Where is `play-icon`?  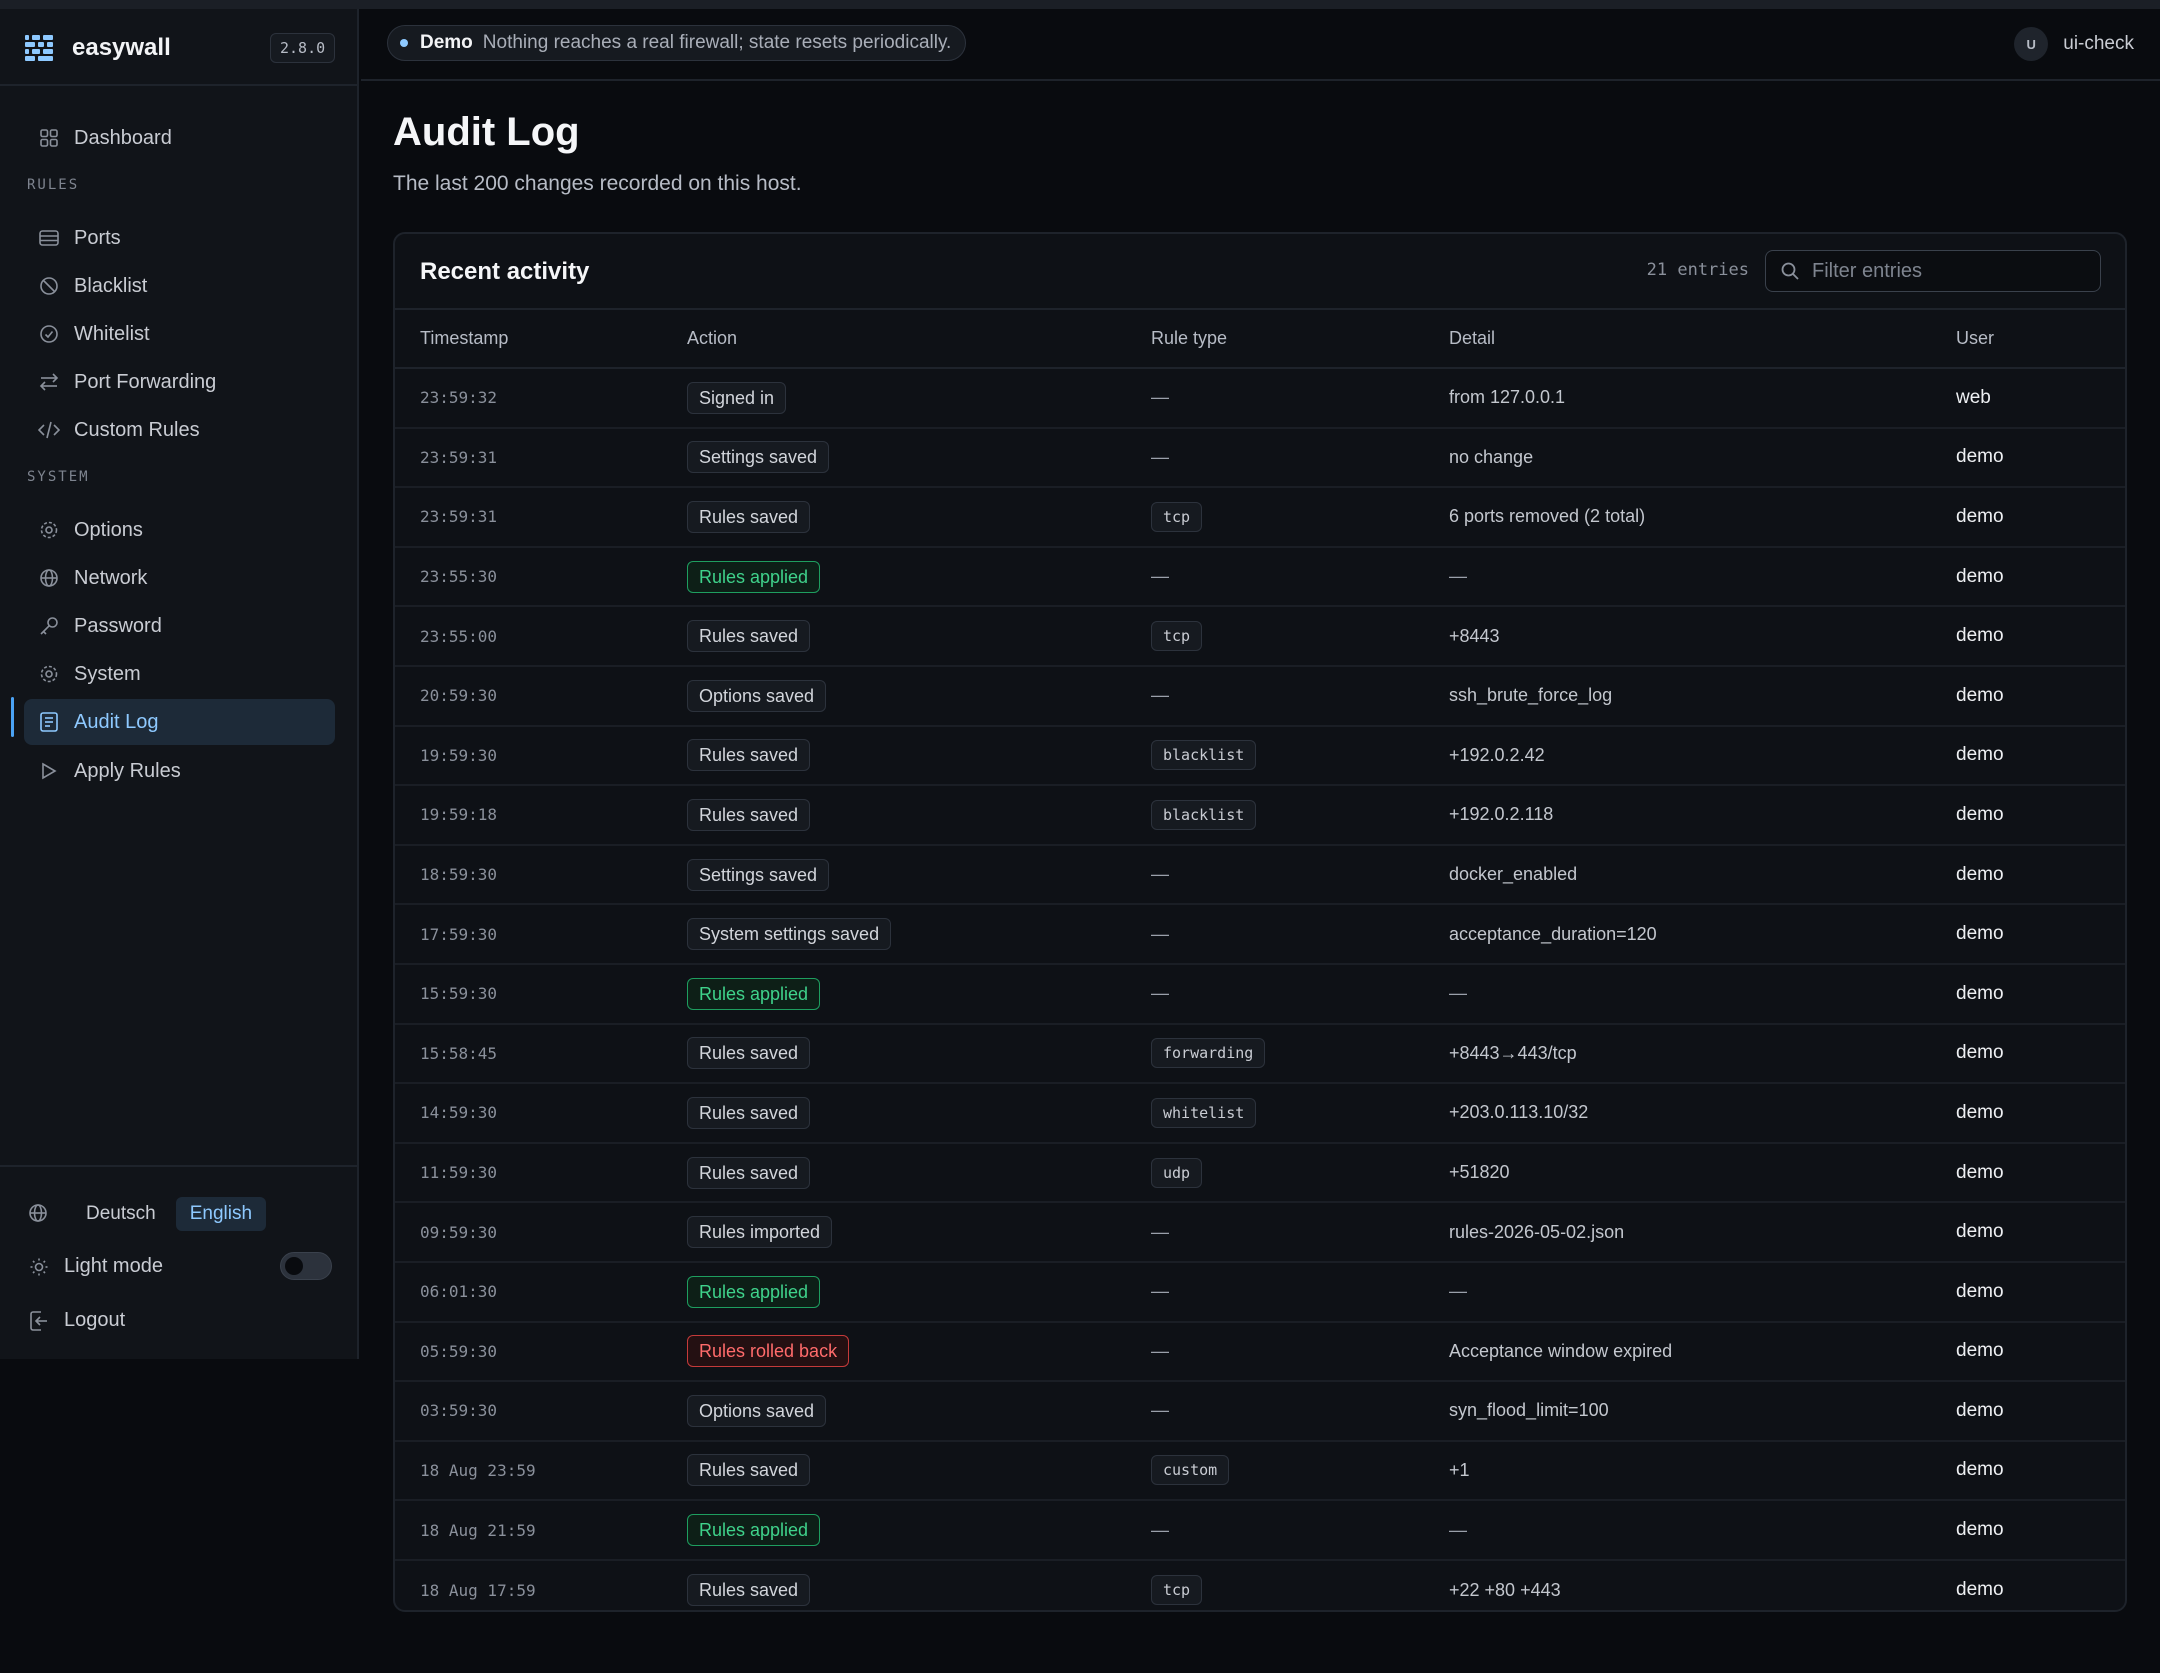
play-icon is located at coordinates (49, 771).